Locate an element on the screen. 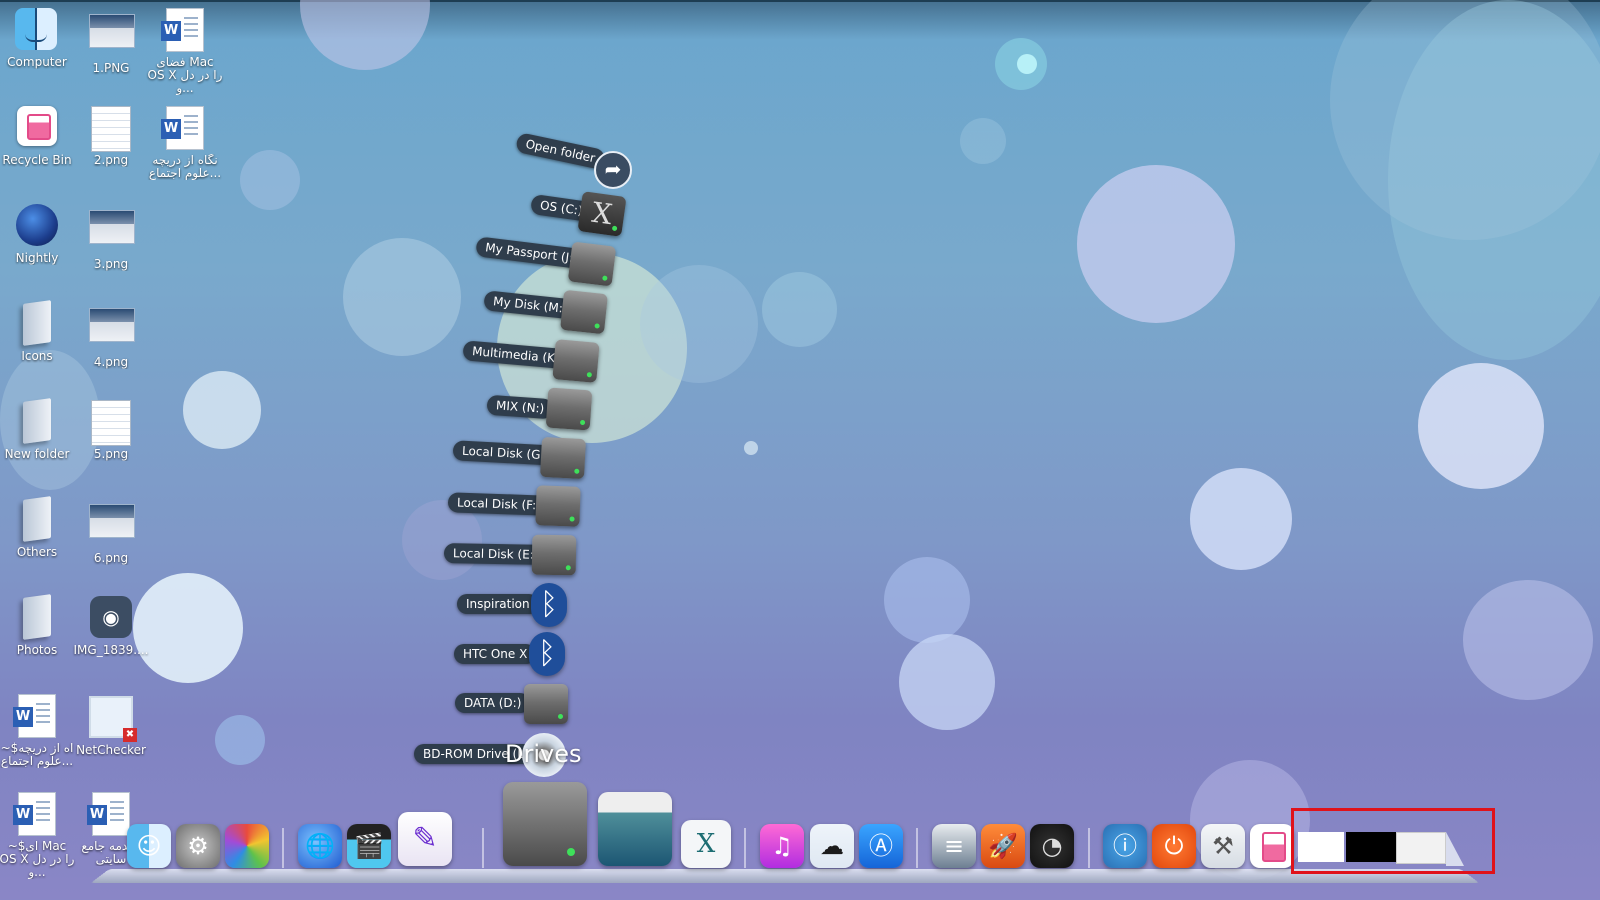 Image resolution: width=1600 pixels, height=900 pixels. desktop-icon: 4.png is located at coordinates (111, 335).